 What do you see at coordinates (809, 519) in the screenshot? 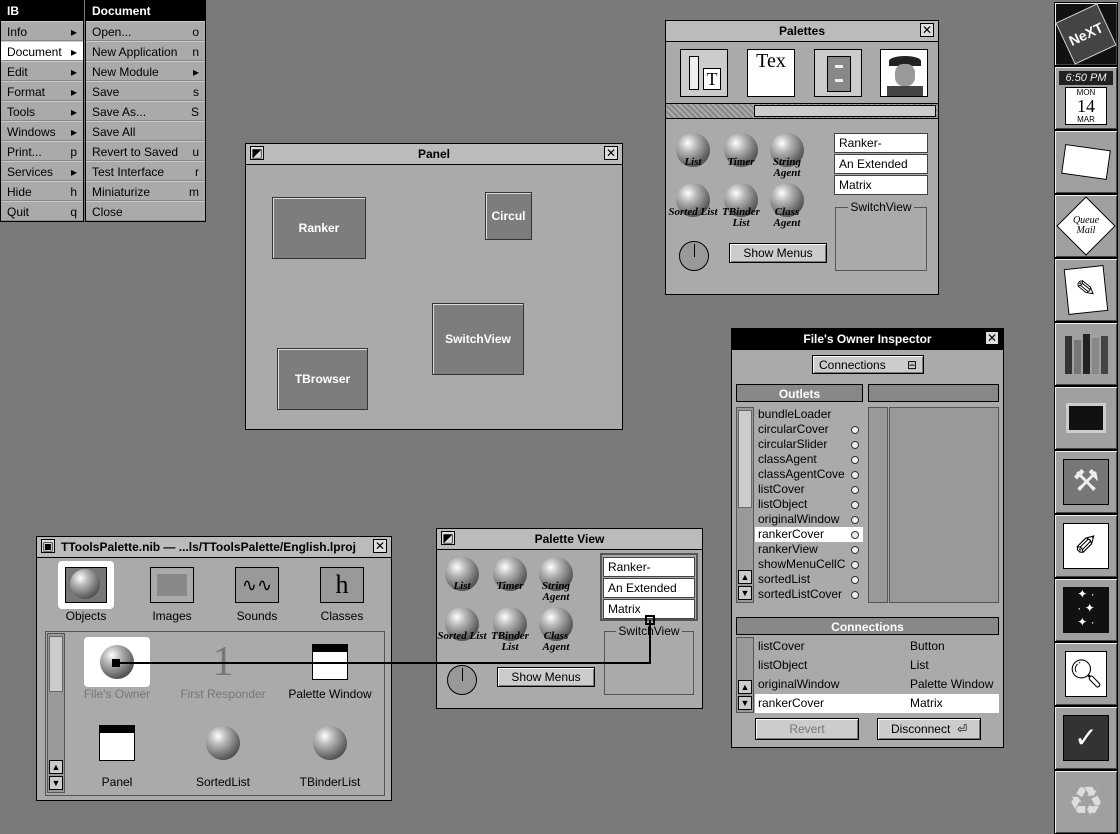
I see `outlet-row: originalWindow` at bounding box center [809, 519].